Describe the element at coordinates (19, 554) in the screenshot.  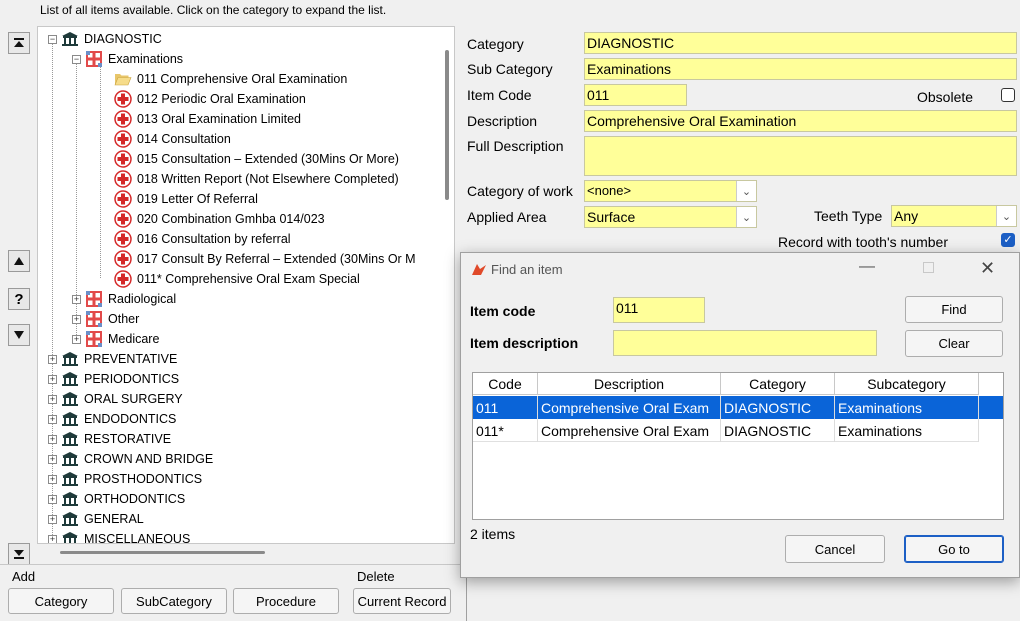
I see `scroll-bottom-button` at that location.